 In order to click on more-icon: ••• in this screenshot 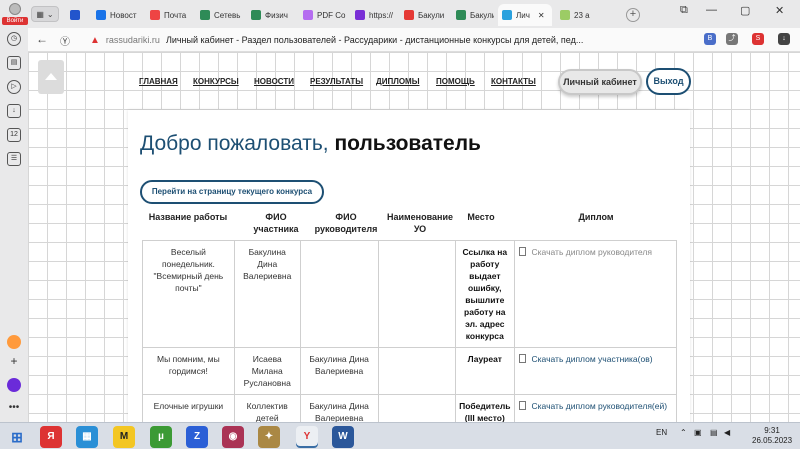, I will do `click(14, 409)`.